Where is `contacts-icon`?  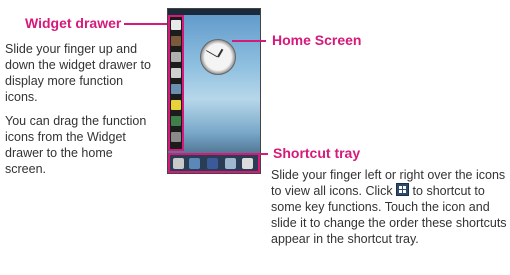
contacts-icon is located at coordinates (194, 163).